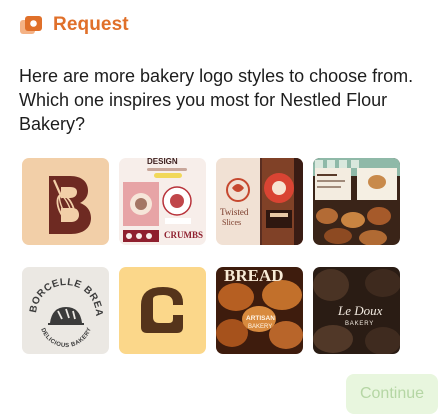  I want to click on le-doux-bakery-text: BAKERY, so click(359, 324).